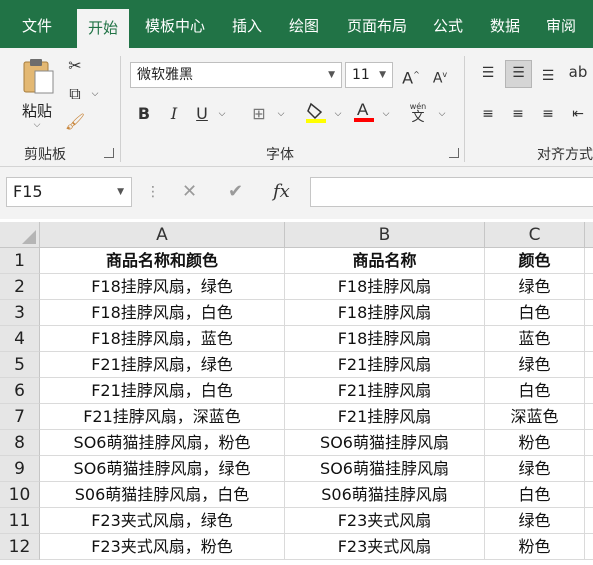 This screenshot has width=593, height=565. I want to click on tab-template-center: 模板中心, so click(175, 24).